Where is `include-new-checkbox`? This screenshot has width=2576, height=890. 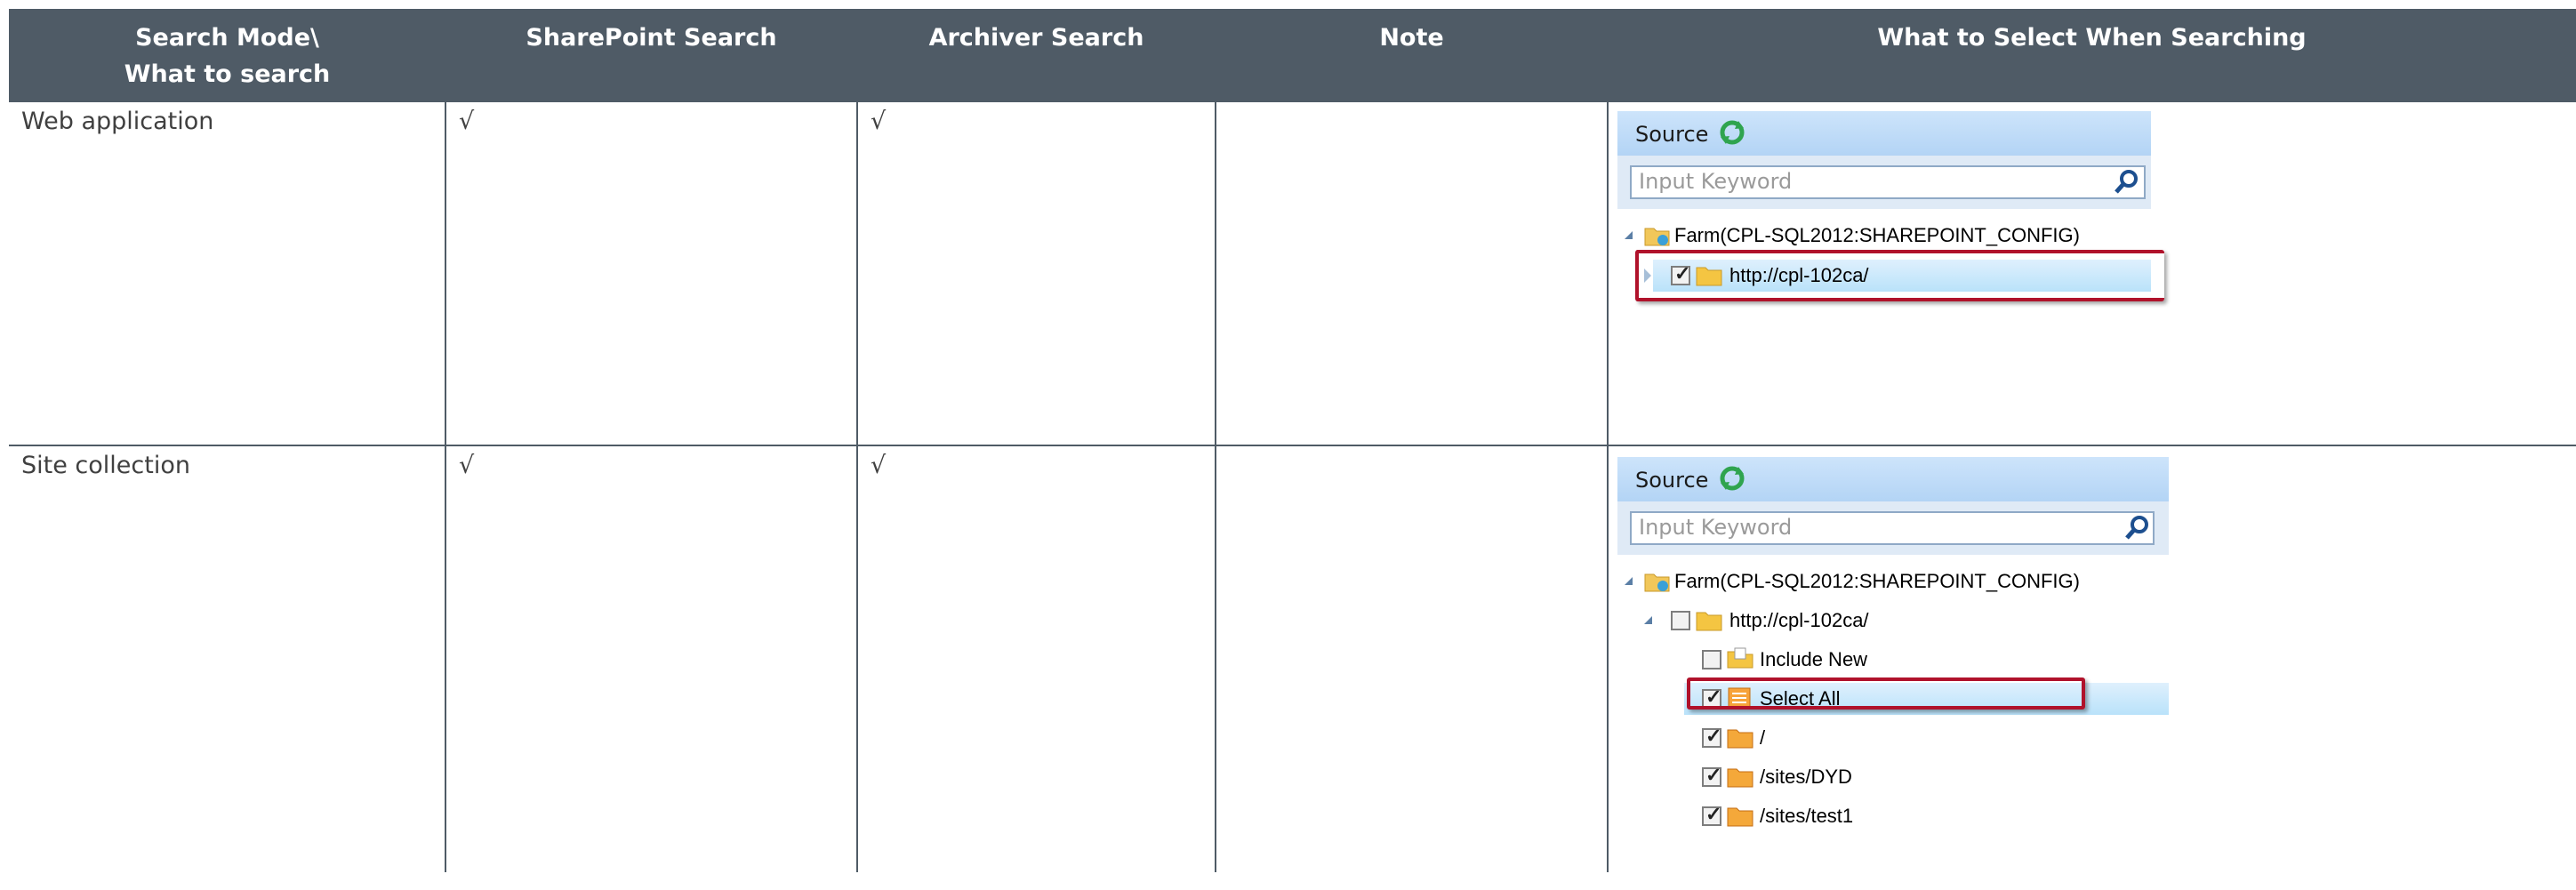
include-new-checkbox is located at coordinates (1711, 660).